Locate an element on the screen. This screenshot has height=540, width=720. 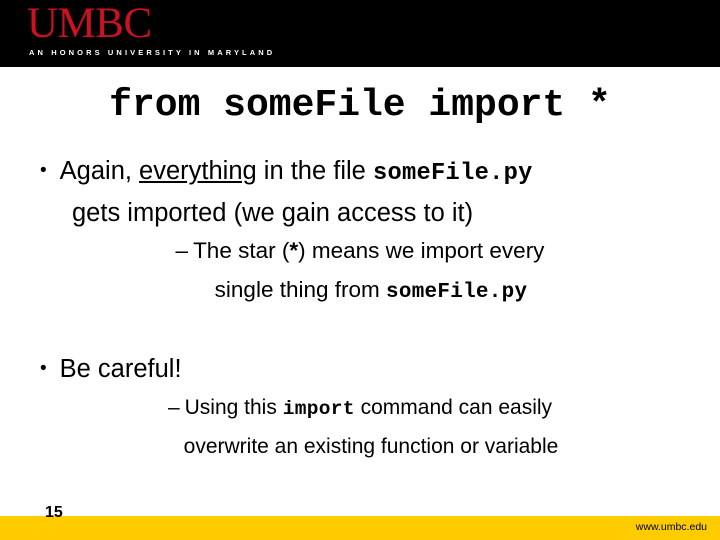
sub-bullet-2-line-1: – Using this import command can easily is located at coordinates (360, 409).